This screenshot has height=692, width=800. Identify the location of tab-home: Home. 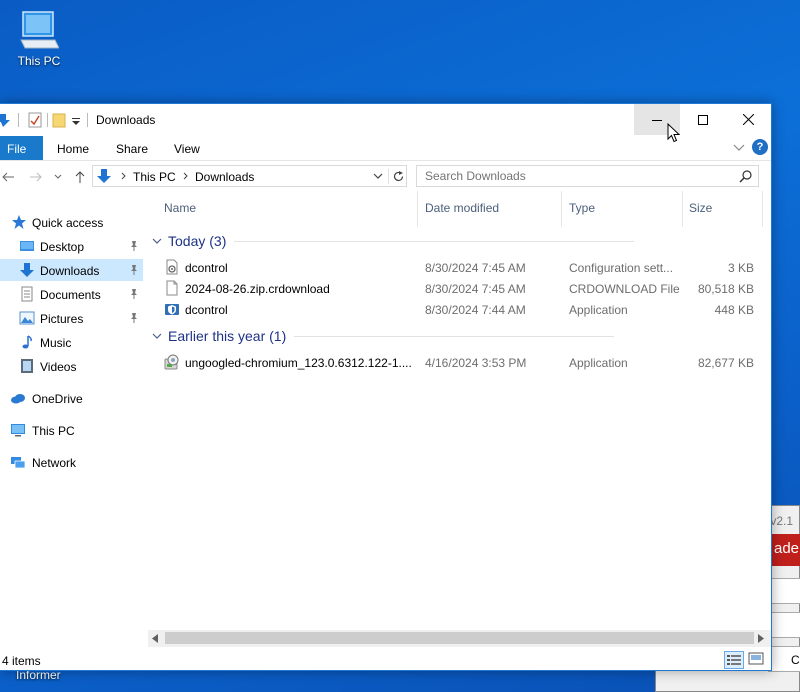
(73, 149).